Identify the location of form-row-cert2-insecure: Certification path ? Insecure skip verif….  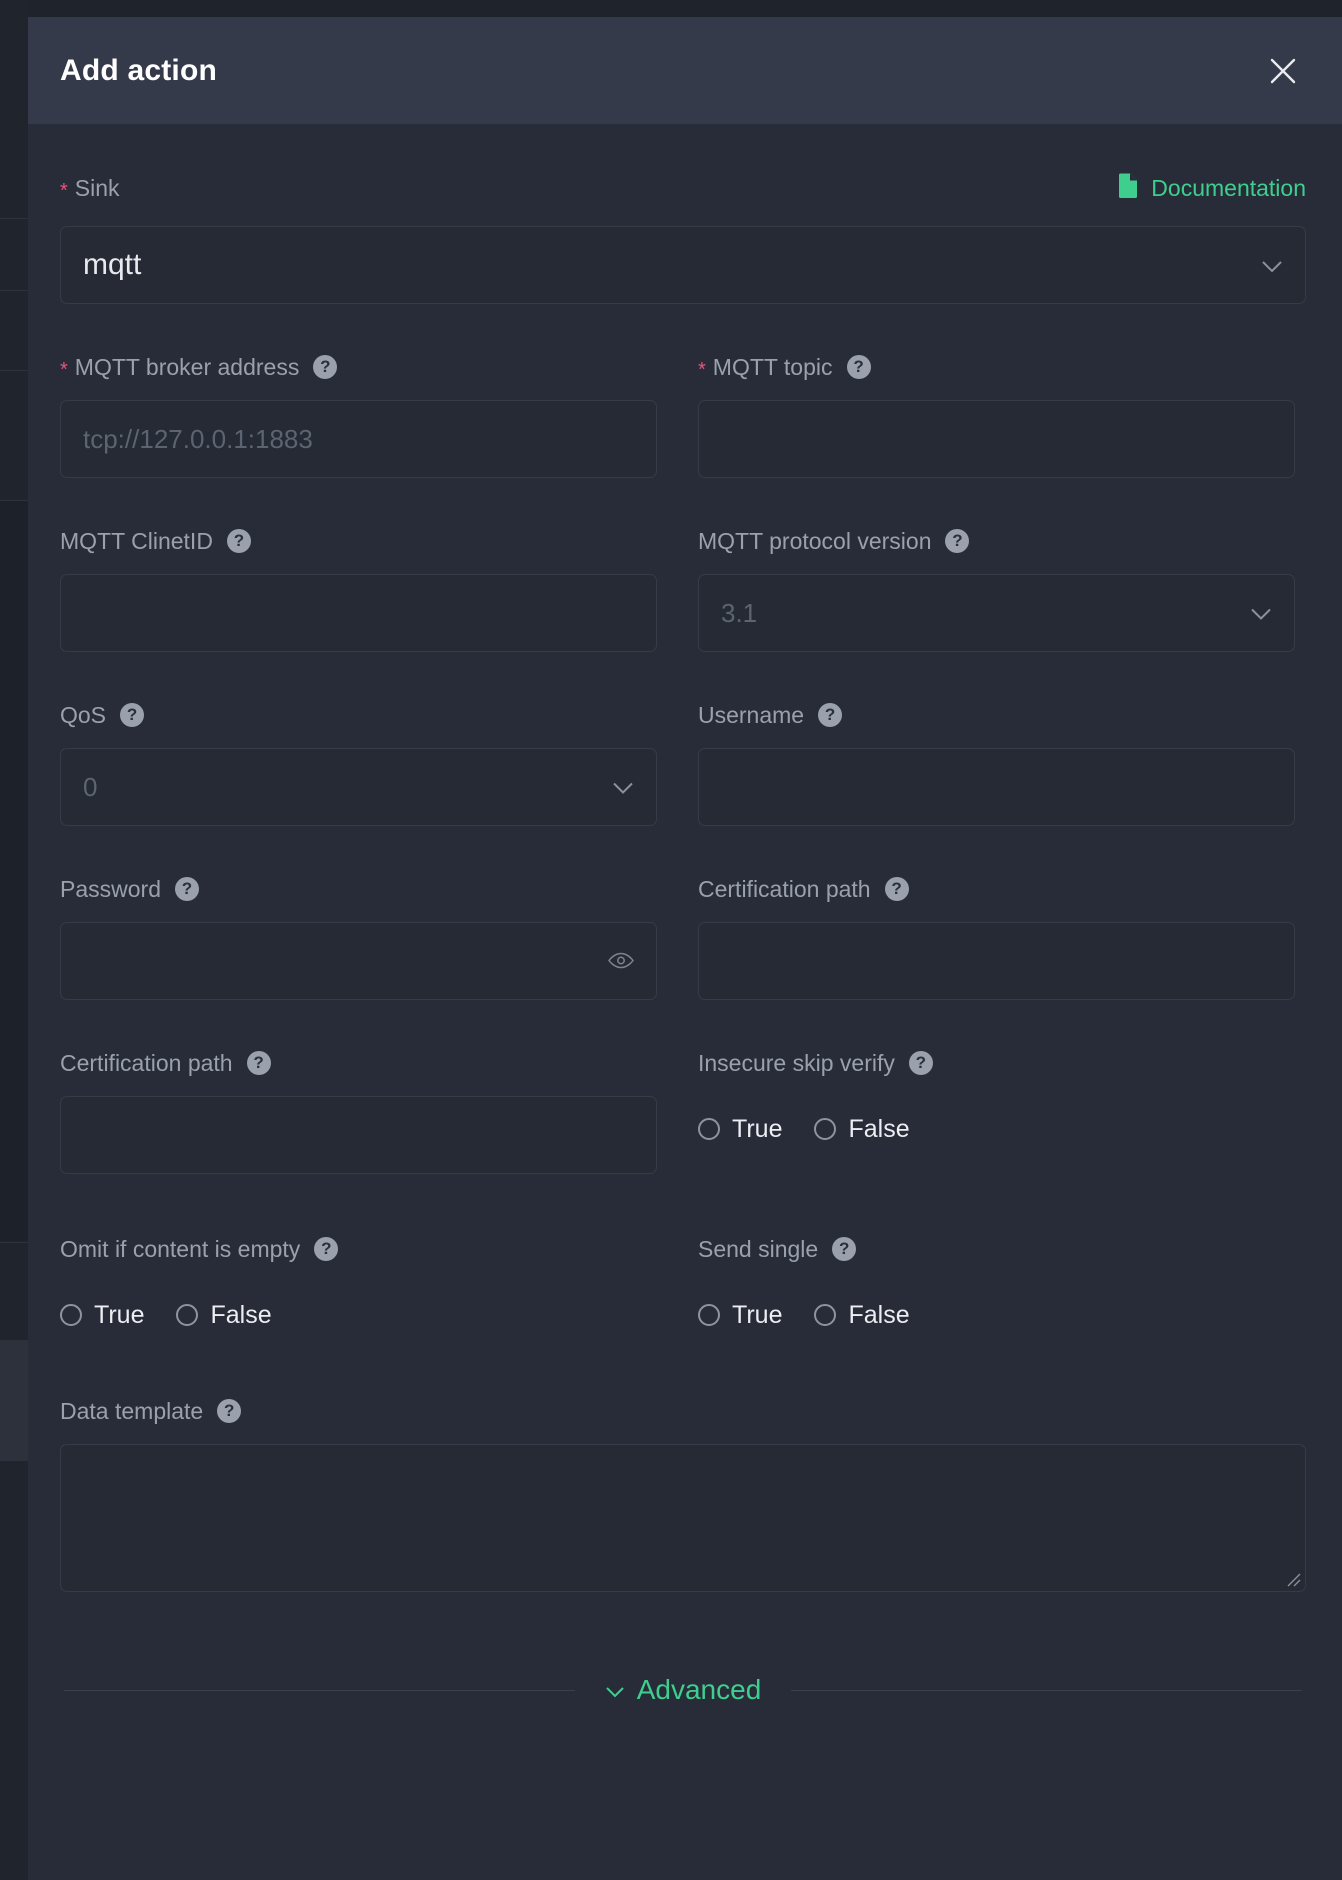
(683, 1111).